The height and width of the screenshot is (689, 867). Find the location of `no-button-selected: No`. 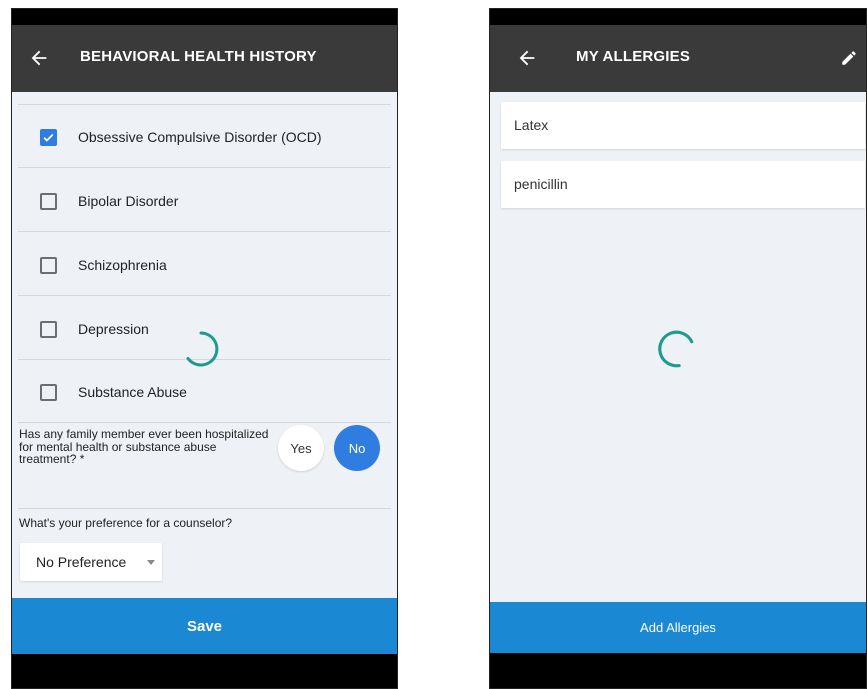

no-button-selected: No is located at coordinates (357, 448).